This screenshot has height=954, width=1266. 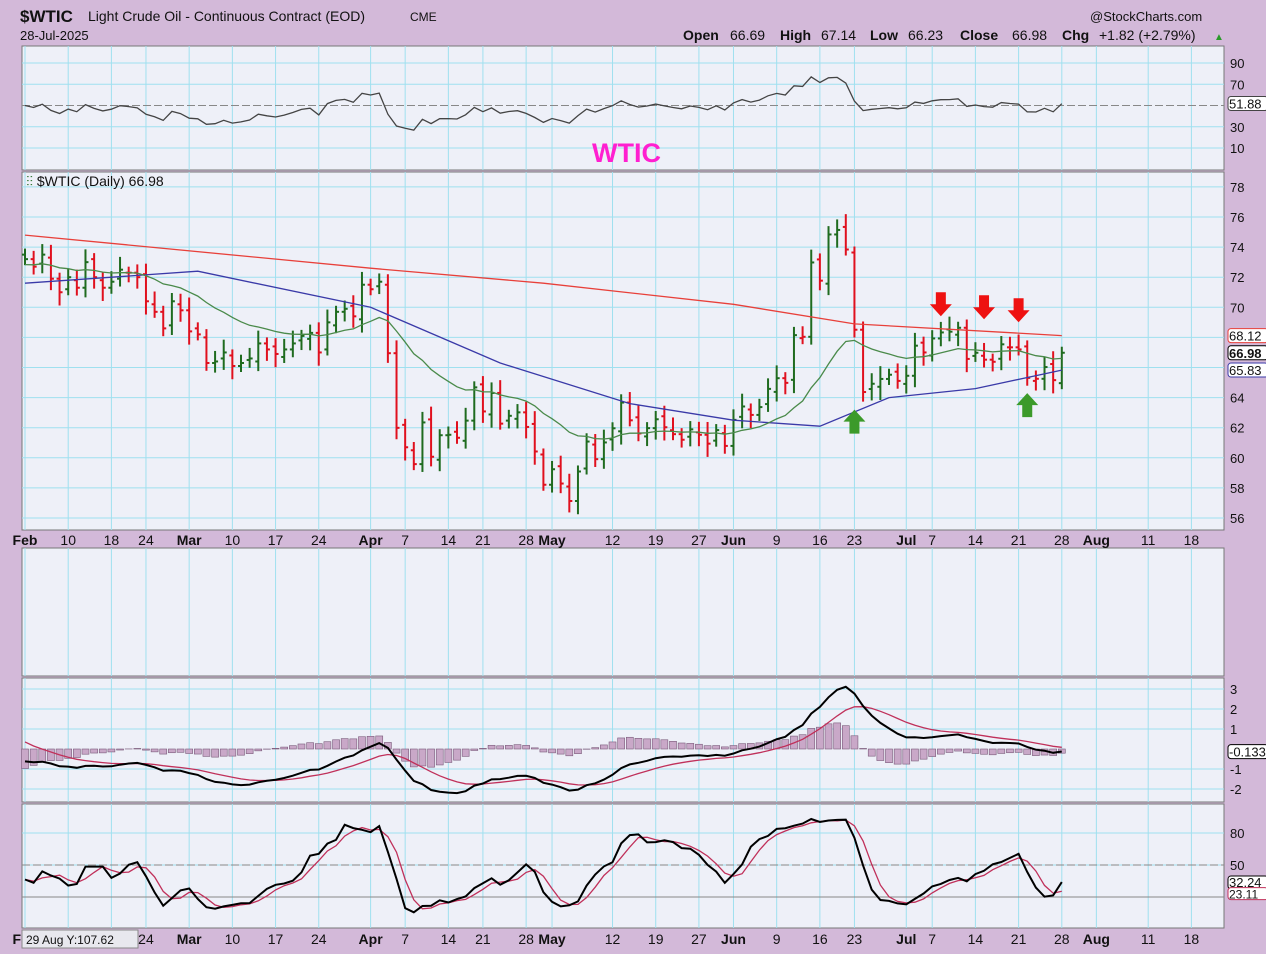 What do you see at coordinates (1096, 540) in the screenshot?
I see `x-tick-label: Aug` at bounding box center [1096, 540].